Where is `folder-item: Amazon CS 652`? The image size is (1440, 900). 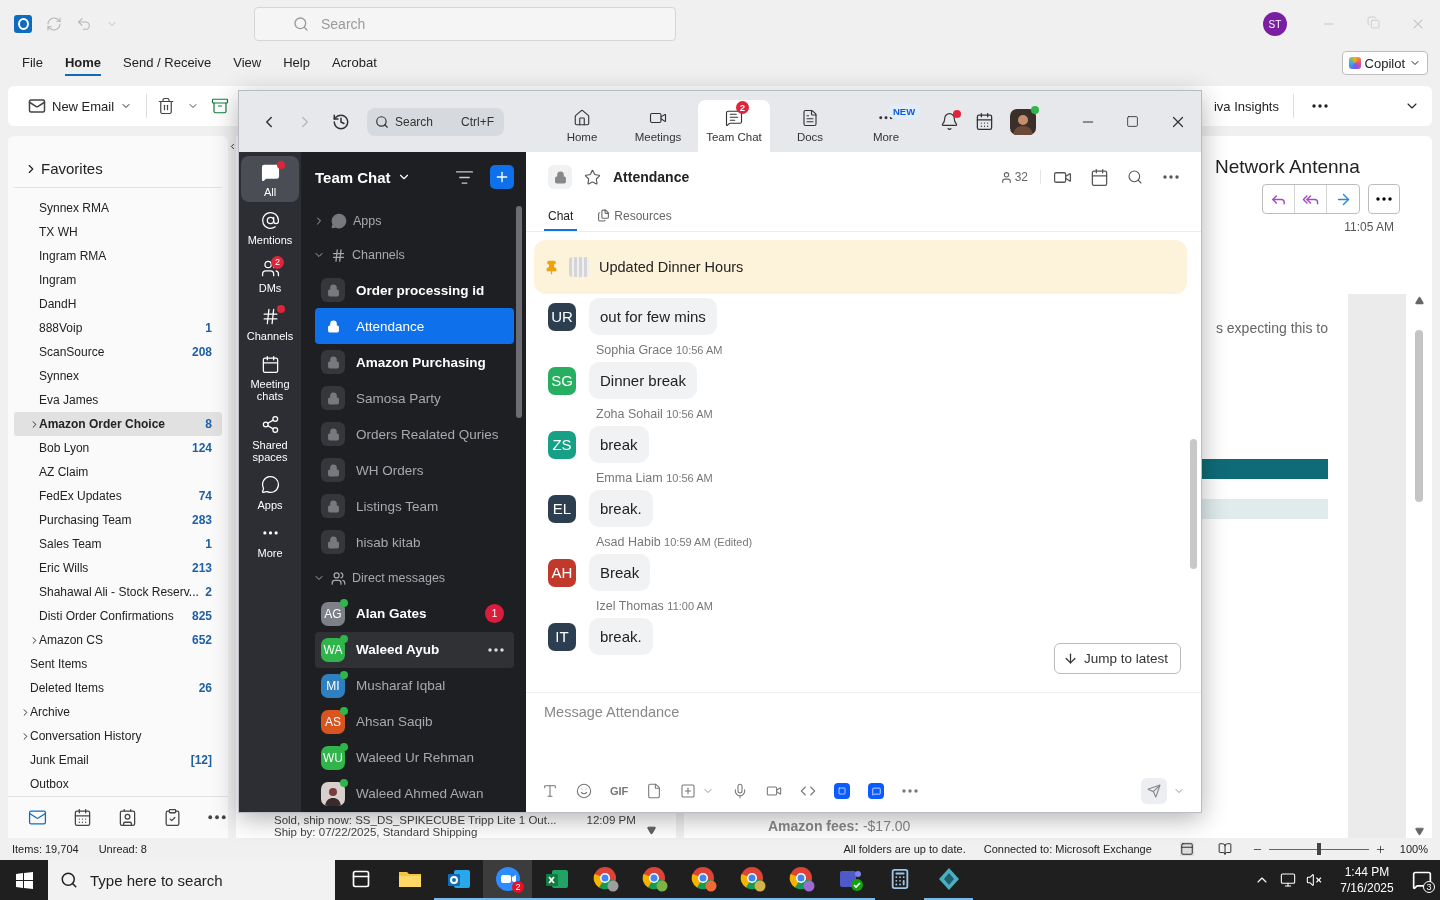 folder-item: Amazon CS 652 is located at coordinates (118, 640).